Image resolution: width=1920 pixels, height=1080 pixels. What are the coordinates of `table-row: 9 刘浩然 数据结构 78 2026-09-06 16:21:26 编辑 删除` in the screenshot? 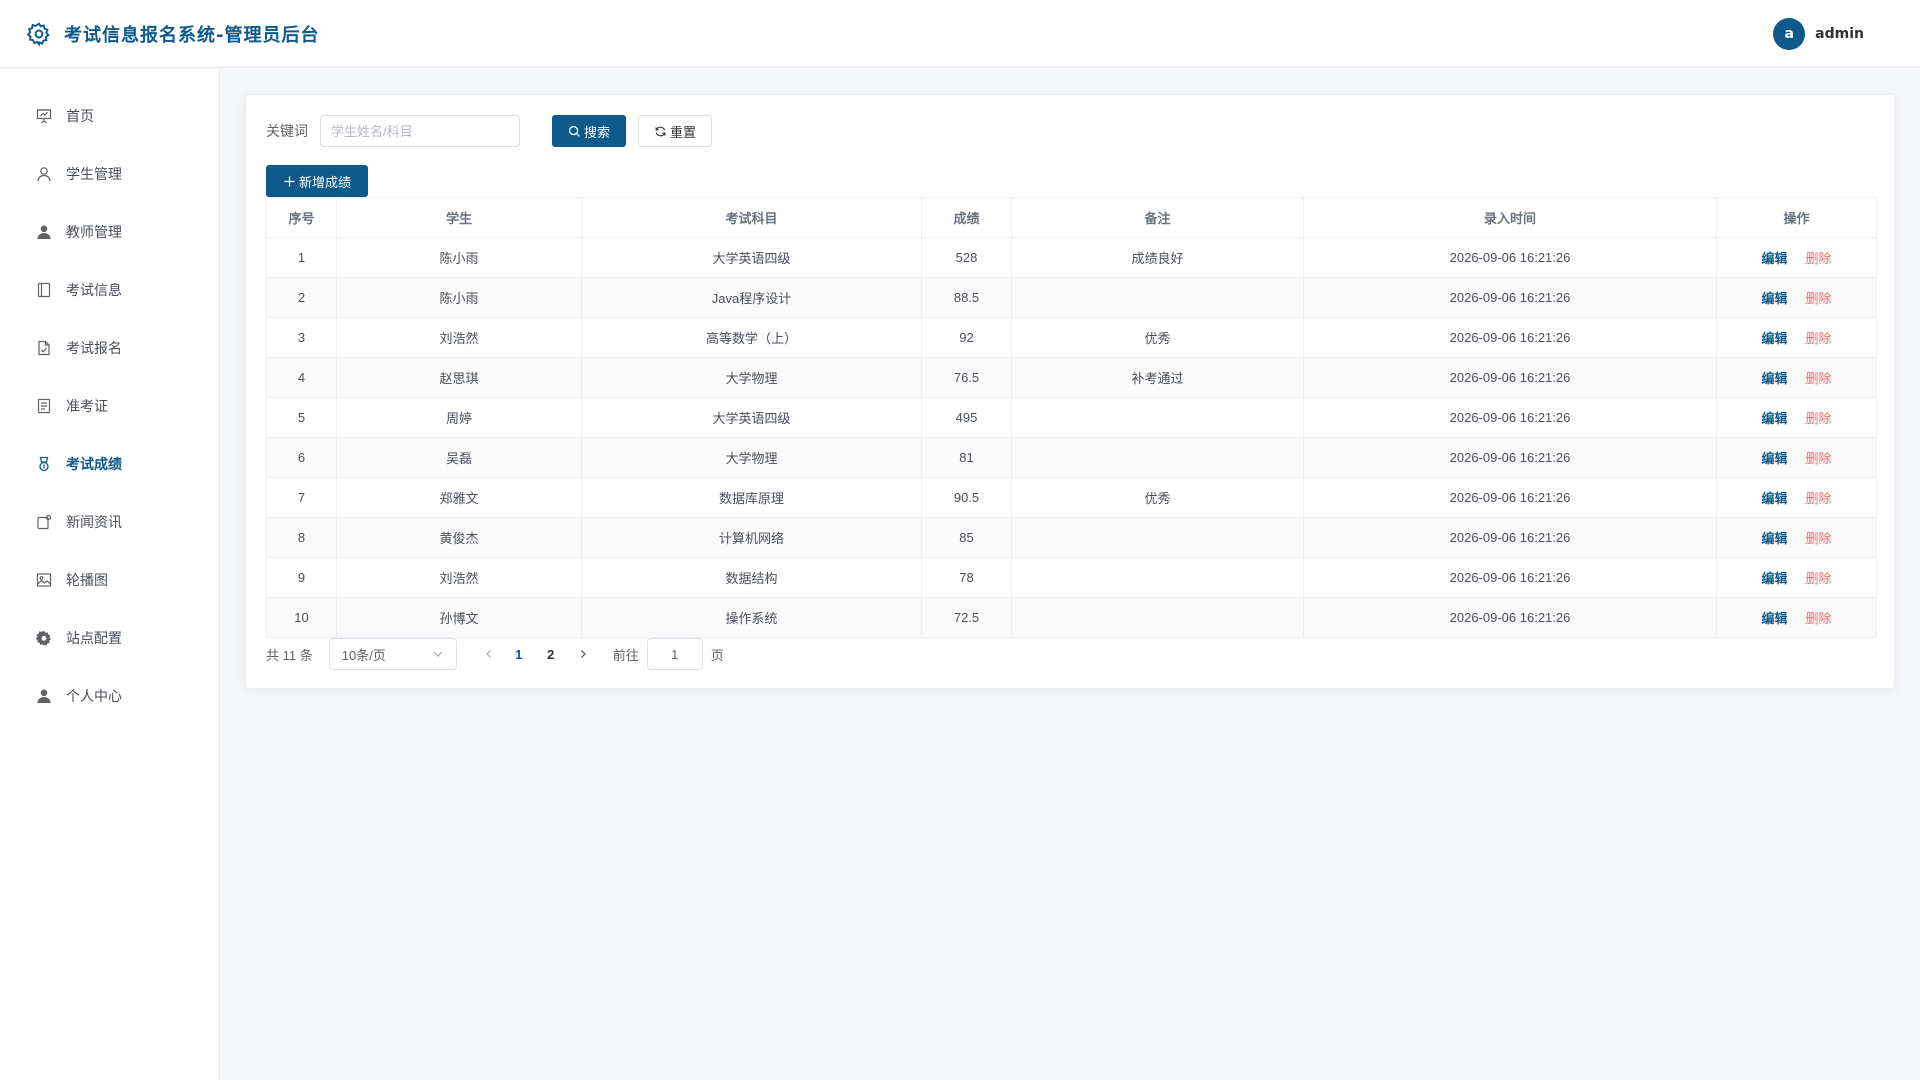 It's located at (1071, 577).